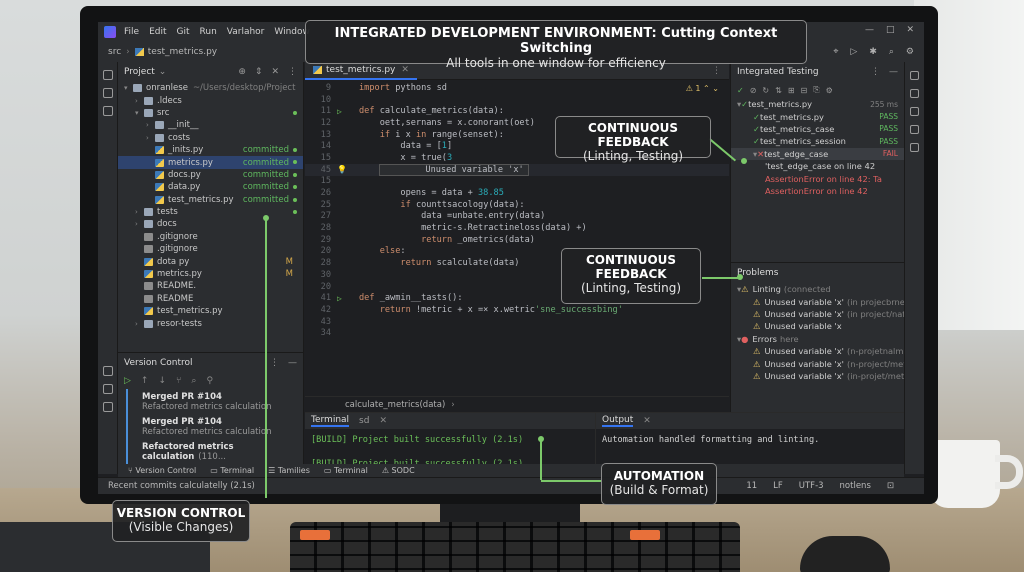  I want to click on output-tab: Output, so click(618, 421).